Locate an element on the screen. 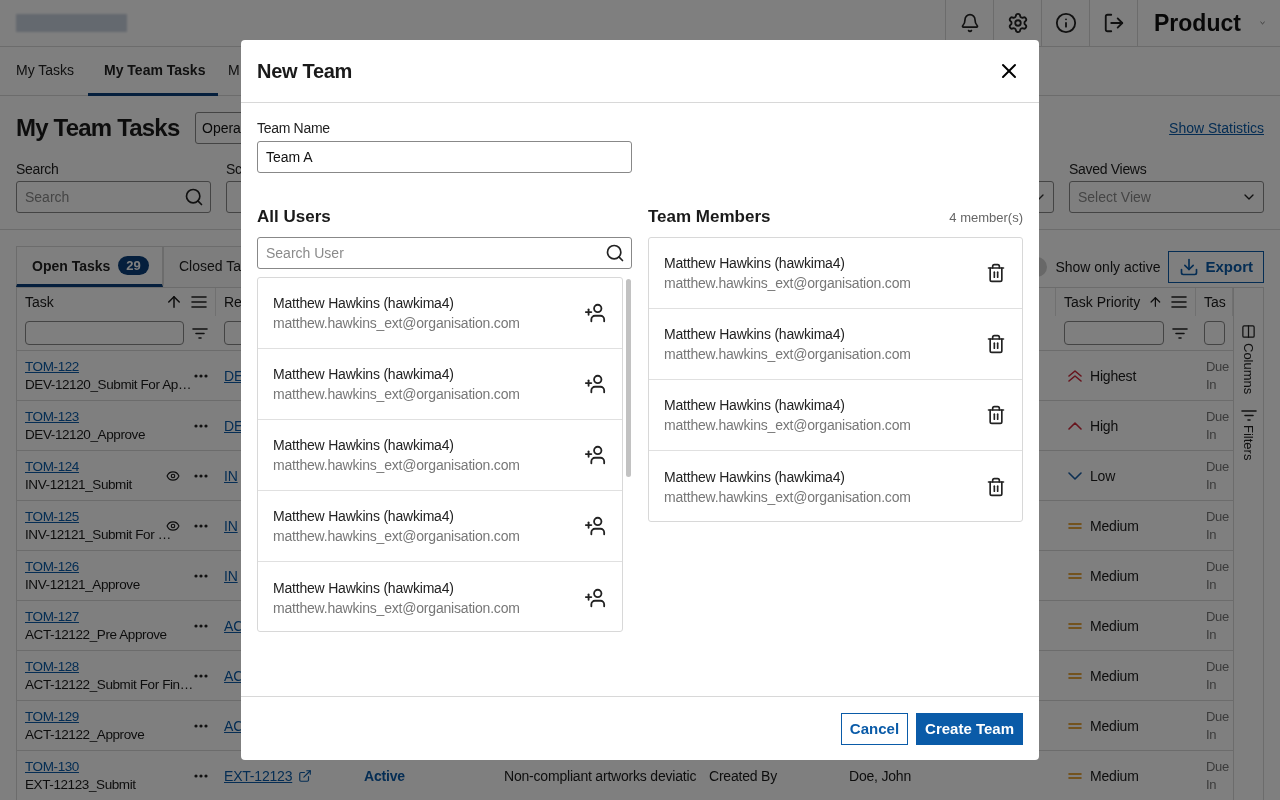 This screenshot has width=1280, height=800. task-id-link: TOM-129 is located at coordinates (52, 716).